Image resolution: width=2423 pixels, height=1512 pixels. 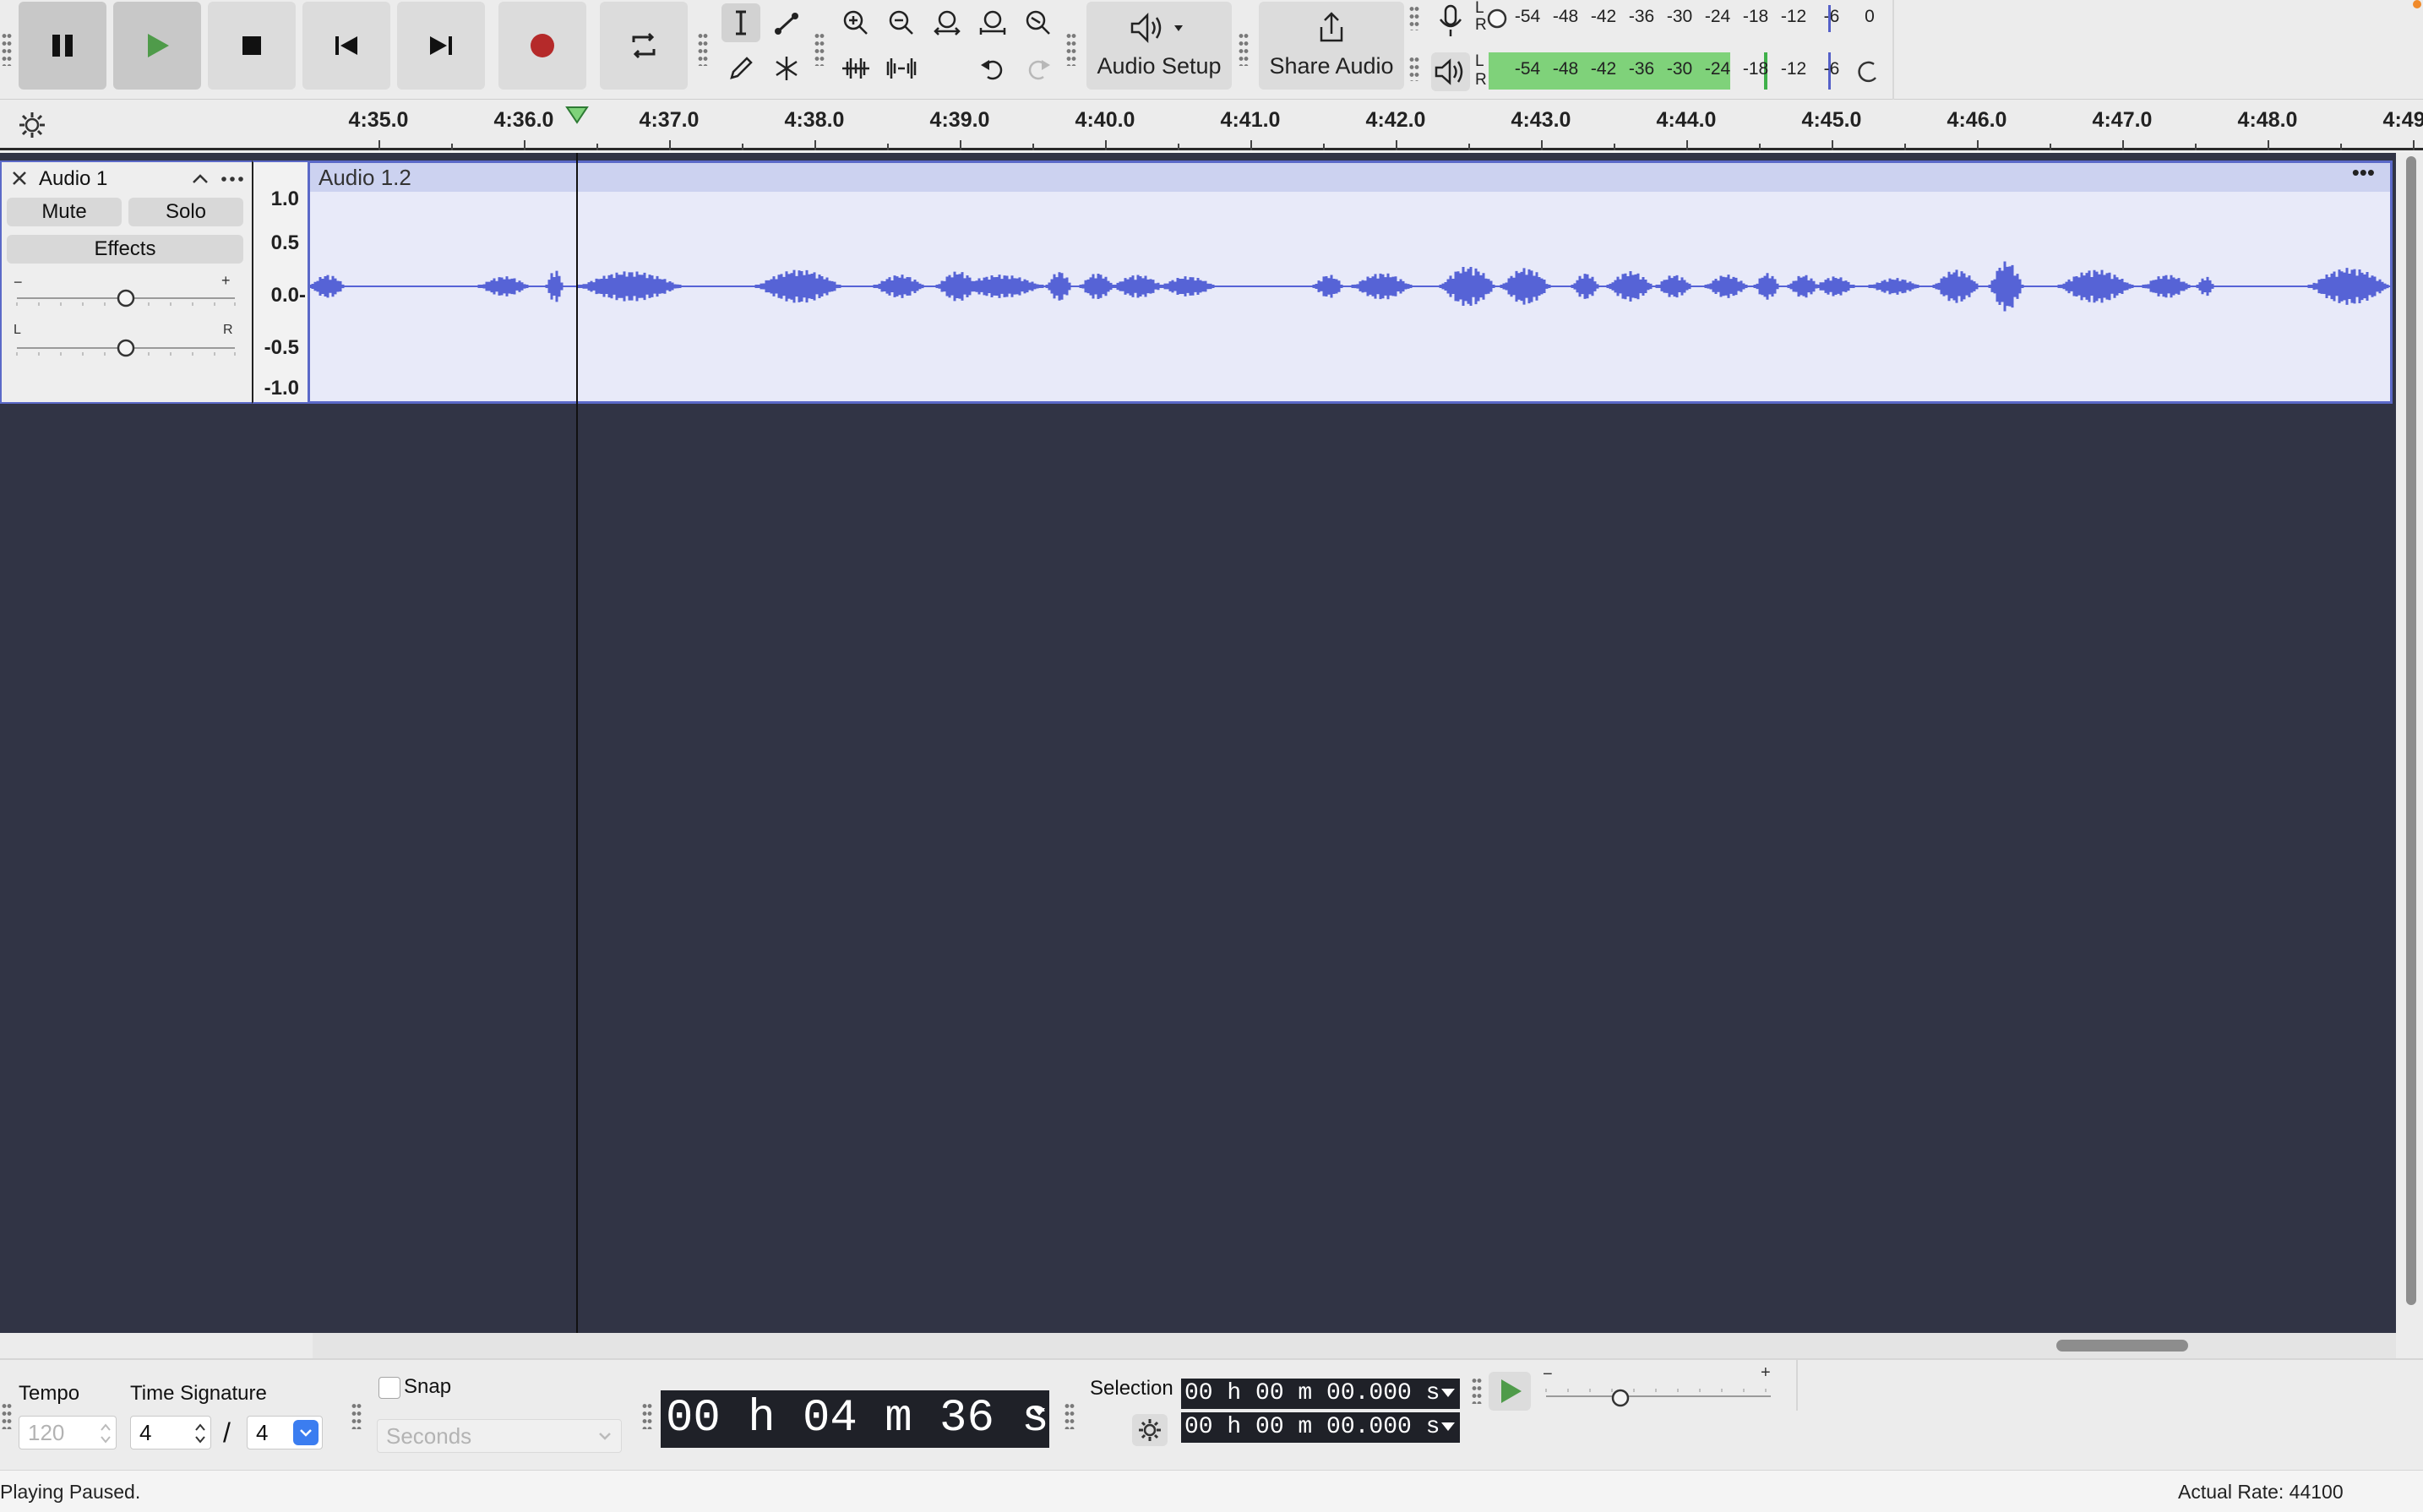 I want to click on record-button, so click(x=542, y=46).